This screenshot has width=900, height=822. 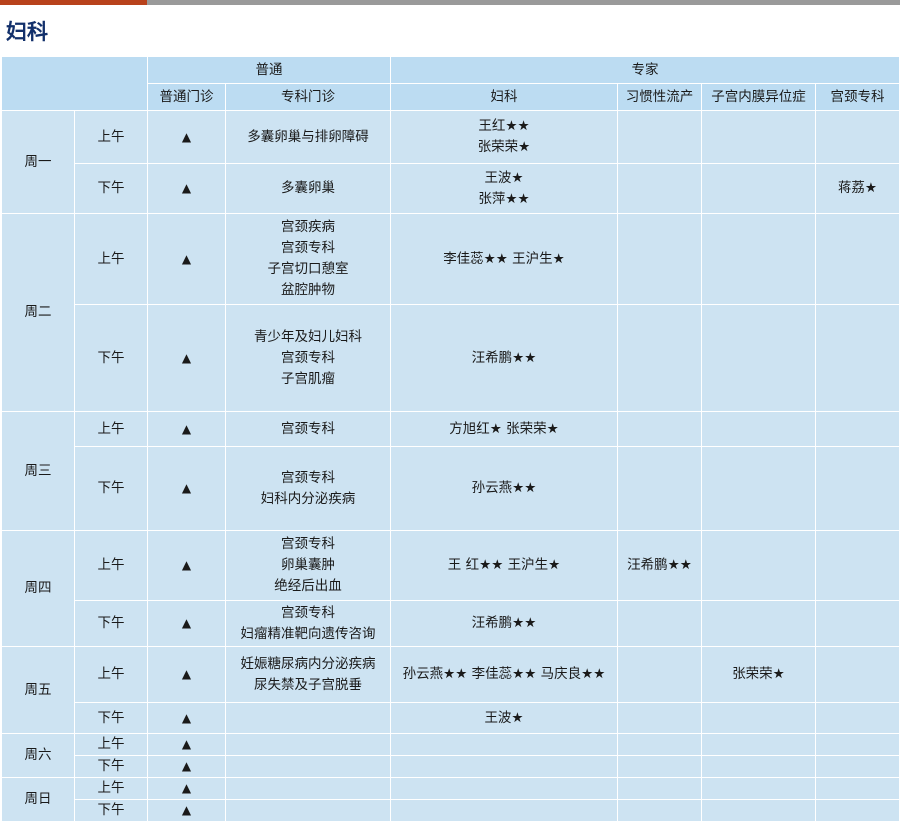 I want to click on day-cell: 周六, so click(x=38, y=755).